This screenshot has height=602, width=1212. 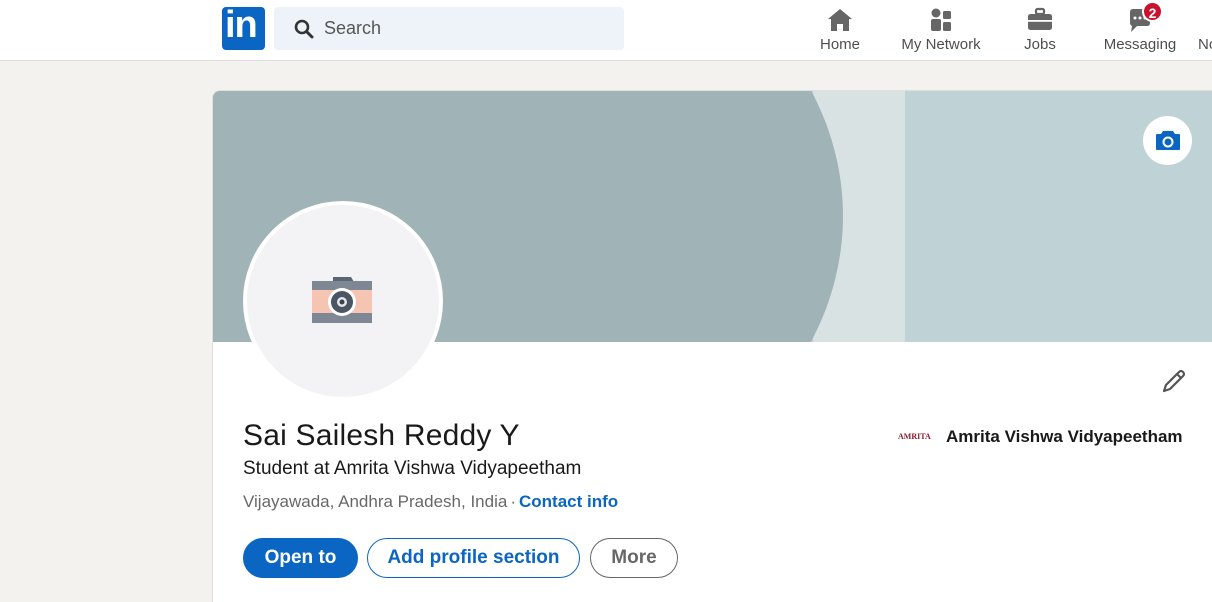 I want to click on nav-notifications-label: No, so click(x=1205, y=44).